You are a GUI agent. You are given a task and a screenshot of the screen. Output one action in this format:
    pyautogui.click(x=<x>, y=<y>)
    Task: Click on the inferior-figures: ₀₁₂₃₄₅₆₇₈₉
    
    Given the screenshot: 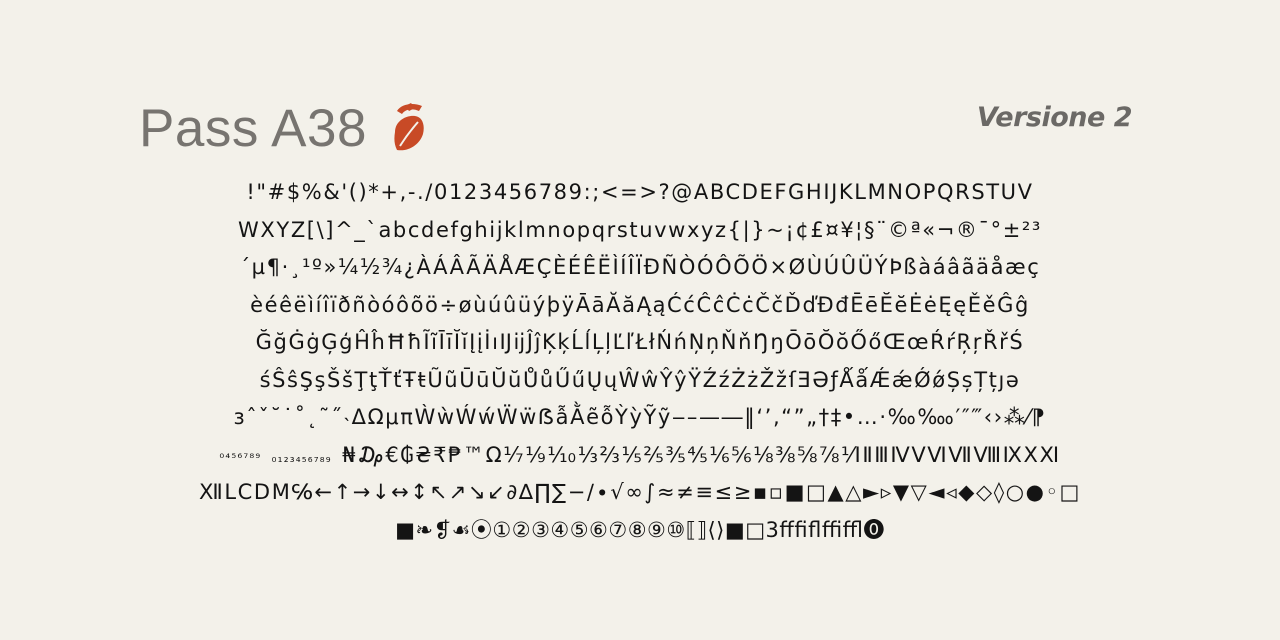 What is the action you would take?
    pyautogui.click(x=301, y=457)
    